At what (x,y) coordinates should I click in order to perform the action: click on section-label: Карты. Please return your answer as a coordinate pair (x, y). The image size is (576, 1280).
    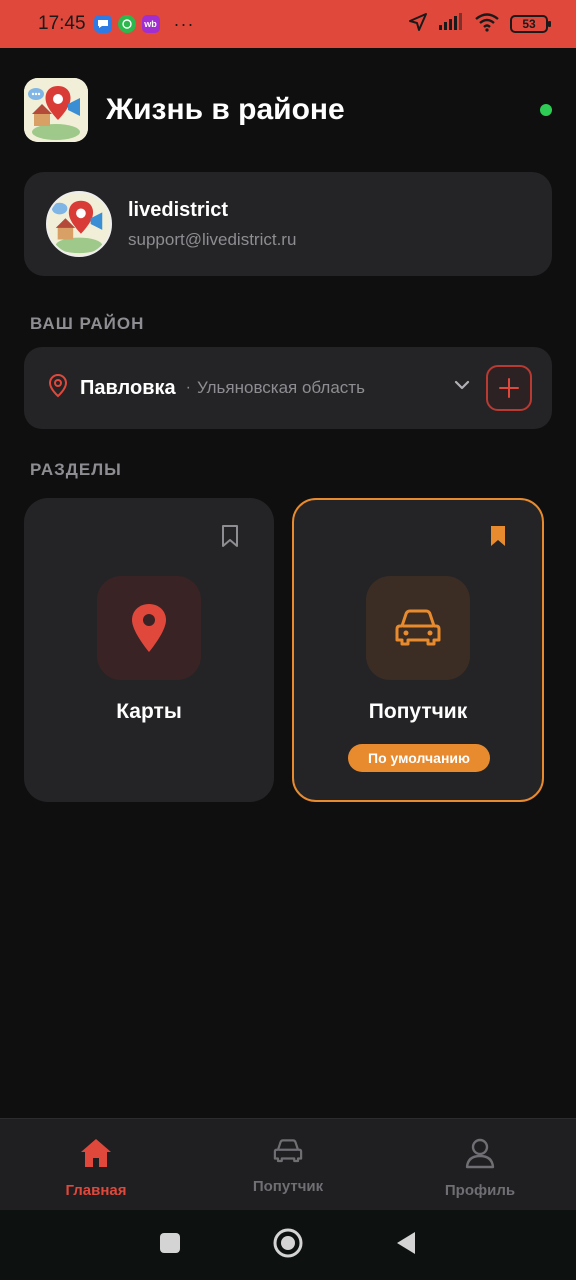
    Looking at the image, I should click on (149, 711).